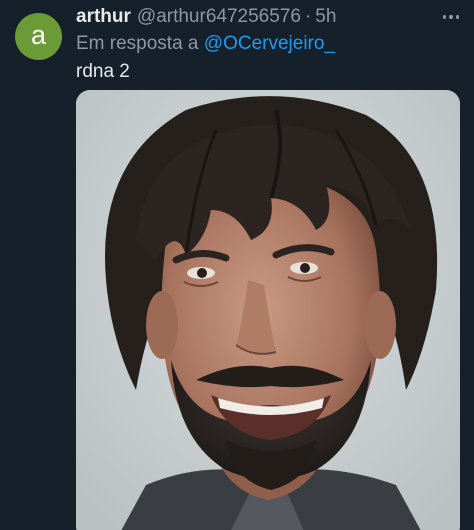 The height and width of the screenshot is (530, 474). What do you see at coordinates (137, 43) in the screenshot?
I see `reply-prefix: Em resposta a` at bounding box center [137, 43].